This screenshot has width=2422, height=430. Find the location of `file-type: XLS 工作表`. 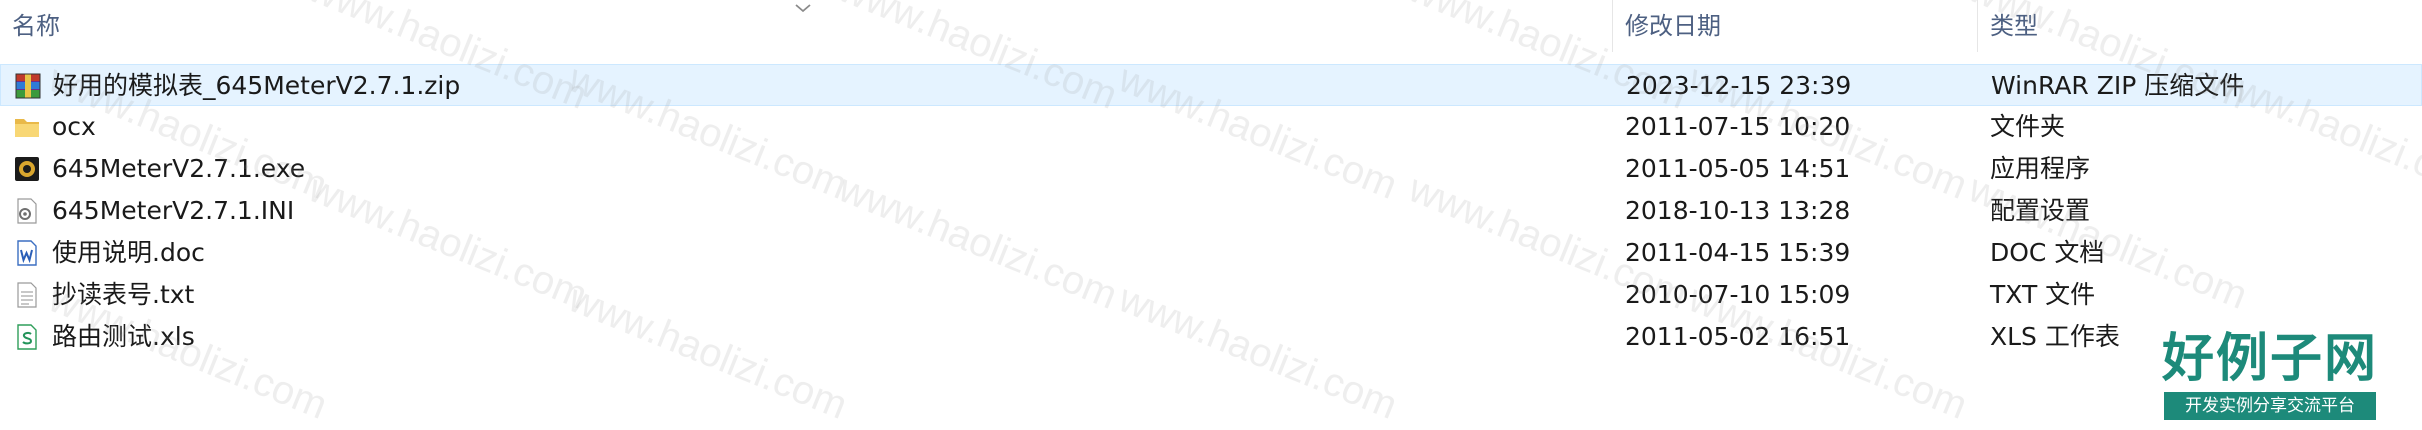

file-type: XLS 工作表 is located at coordinates (2055, 336).